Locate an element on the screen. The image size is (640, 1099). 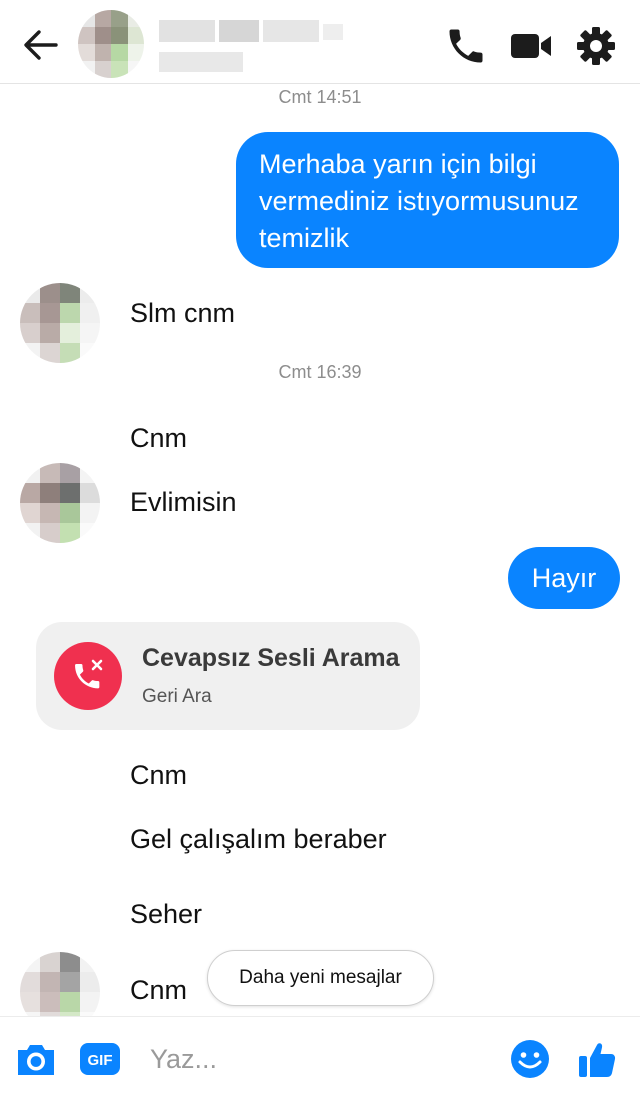
video-camera-icon is located at coordinates (531, 46).